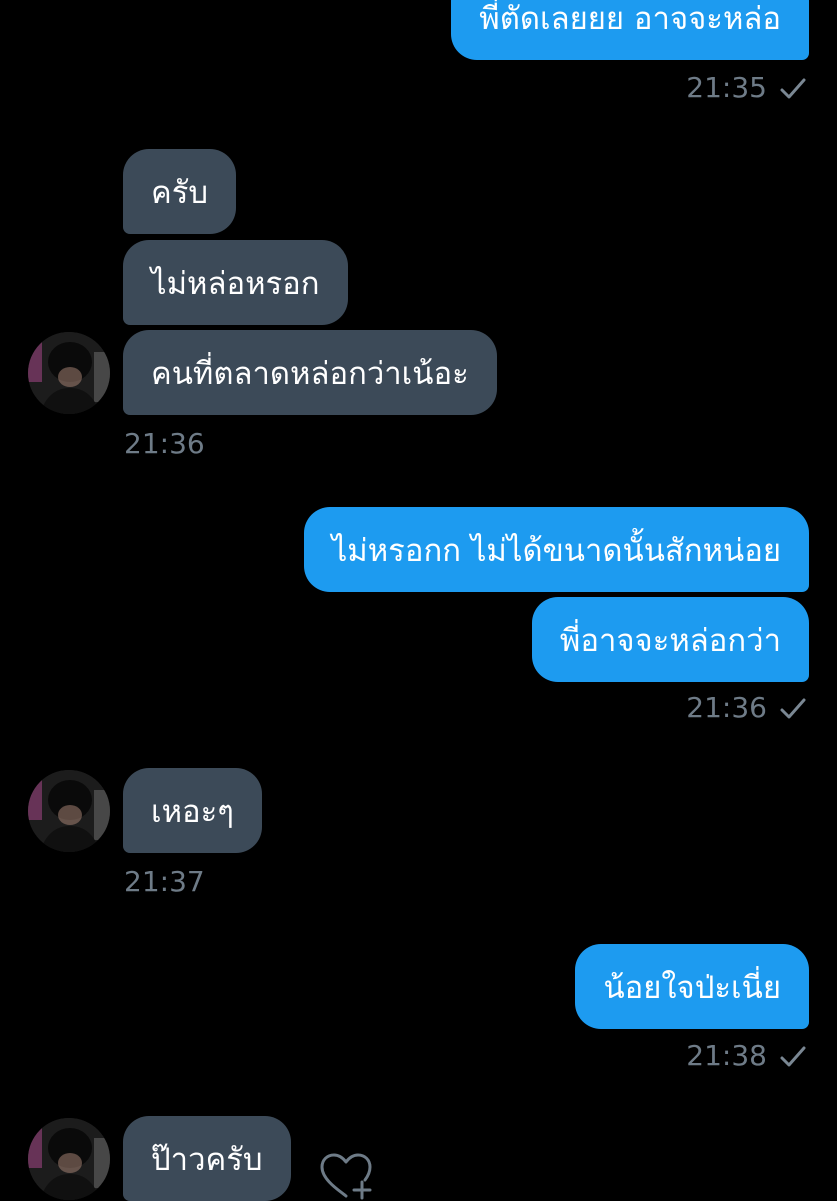 This screenshot has height=1201, width=837. I want to click on message-text: เหอะๆ, so click(192, 811).